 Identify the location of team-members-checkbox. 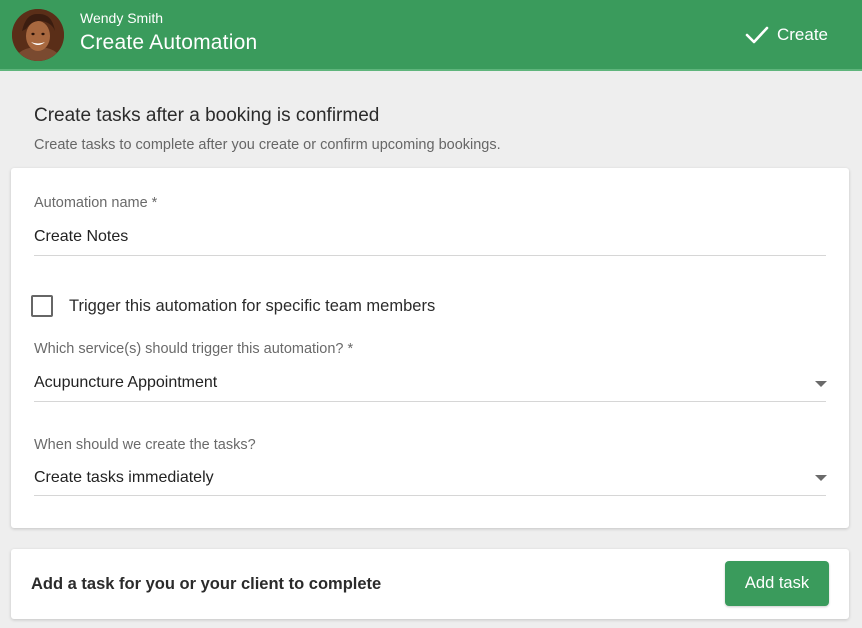
(42, 306).